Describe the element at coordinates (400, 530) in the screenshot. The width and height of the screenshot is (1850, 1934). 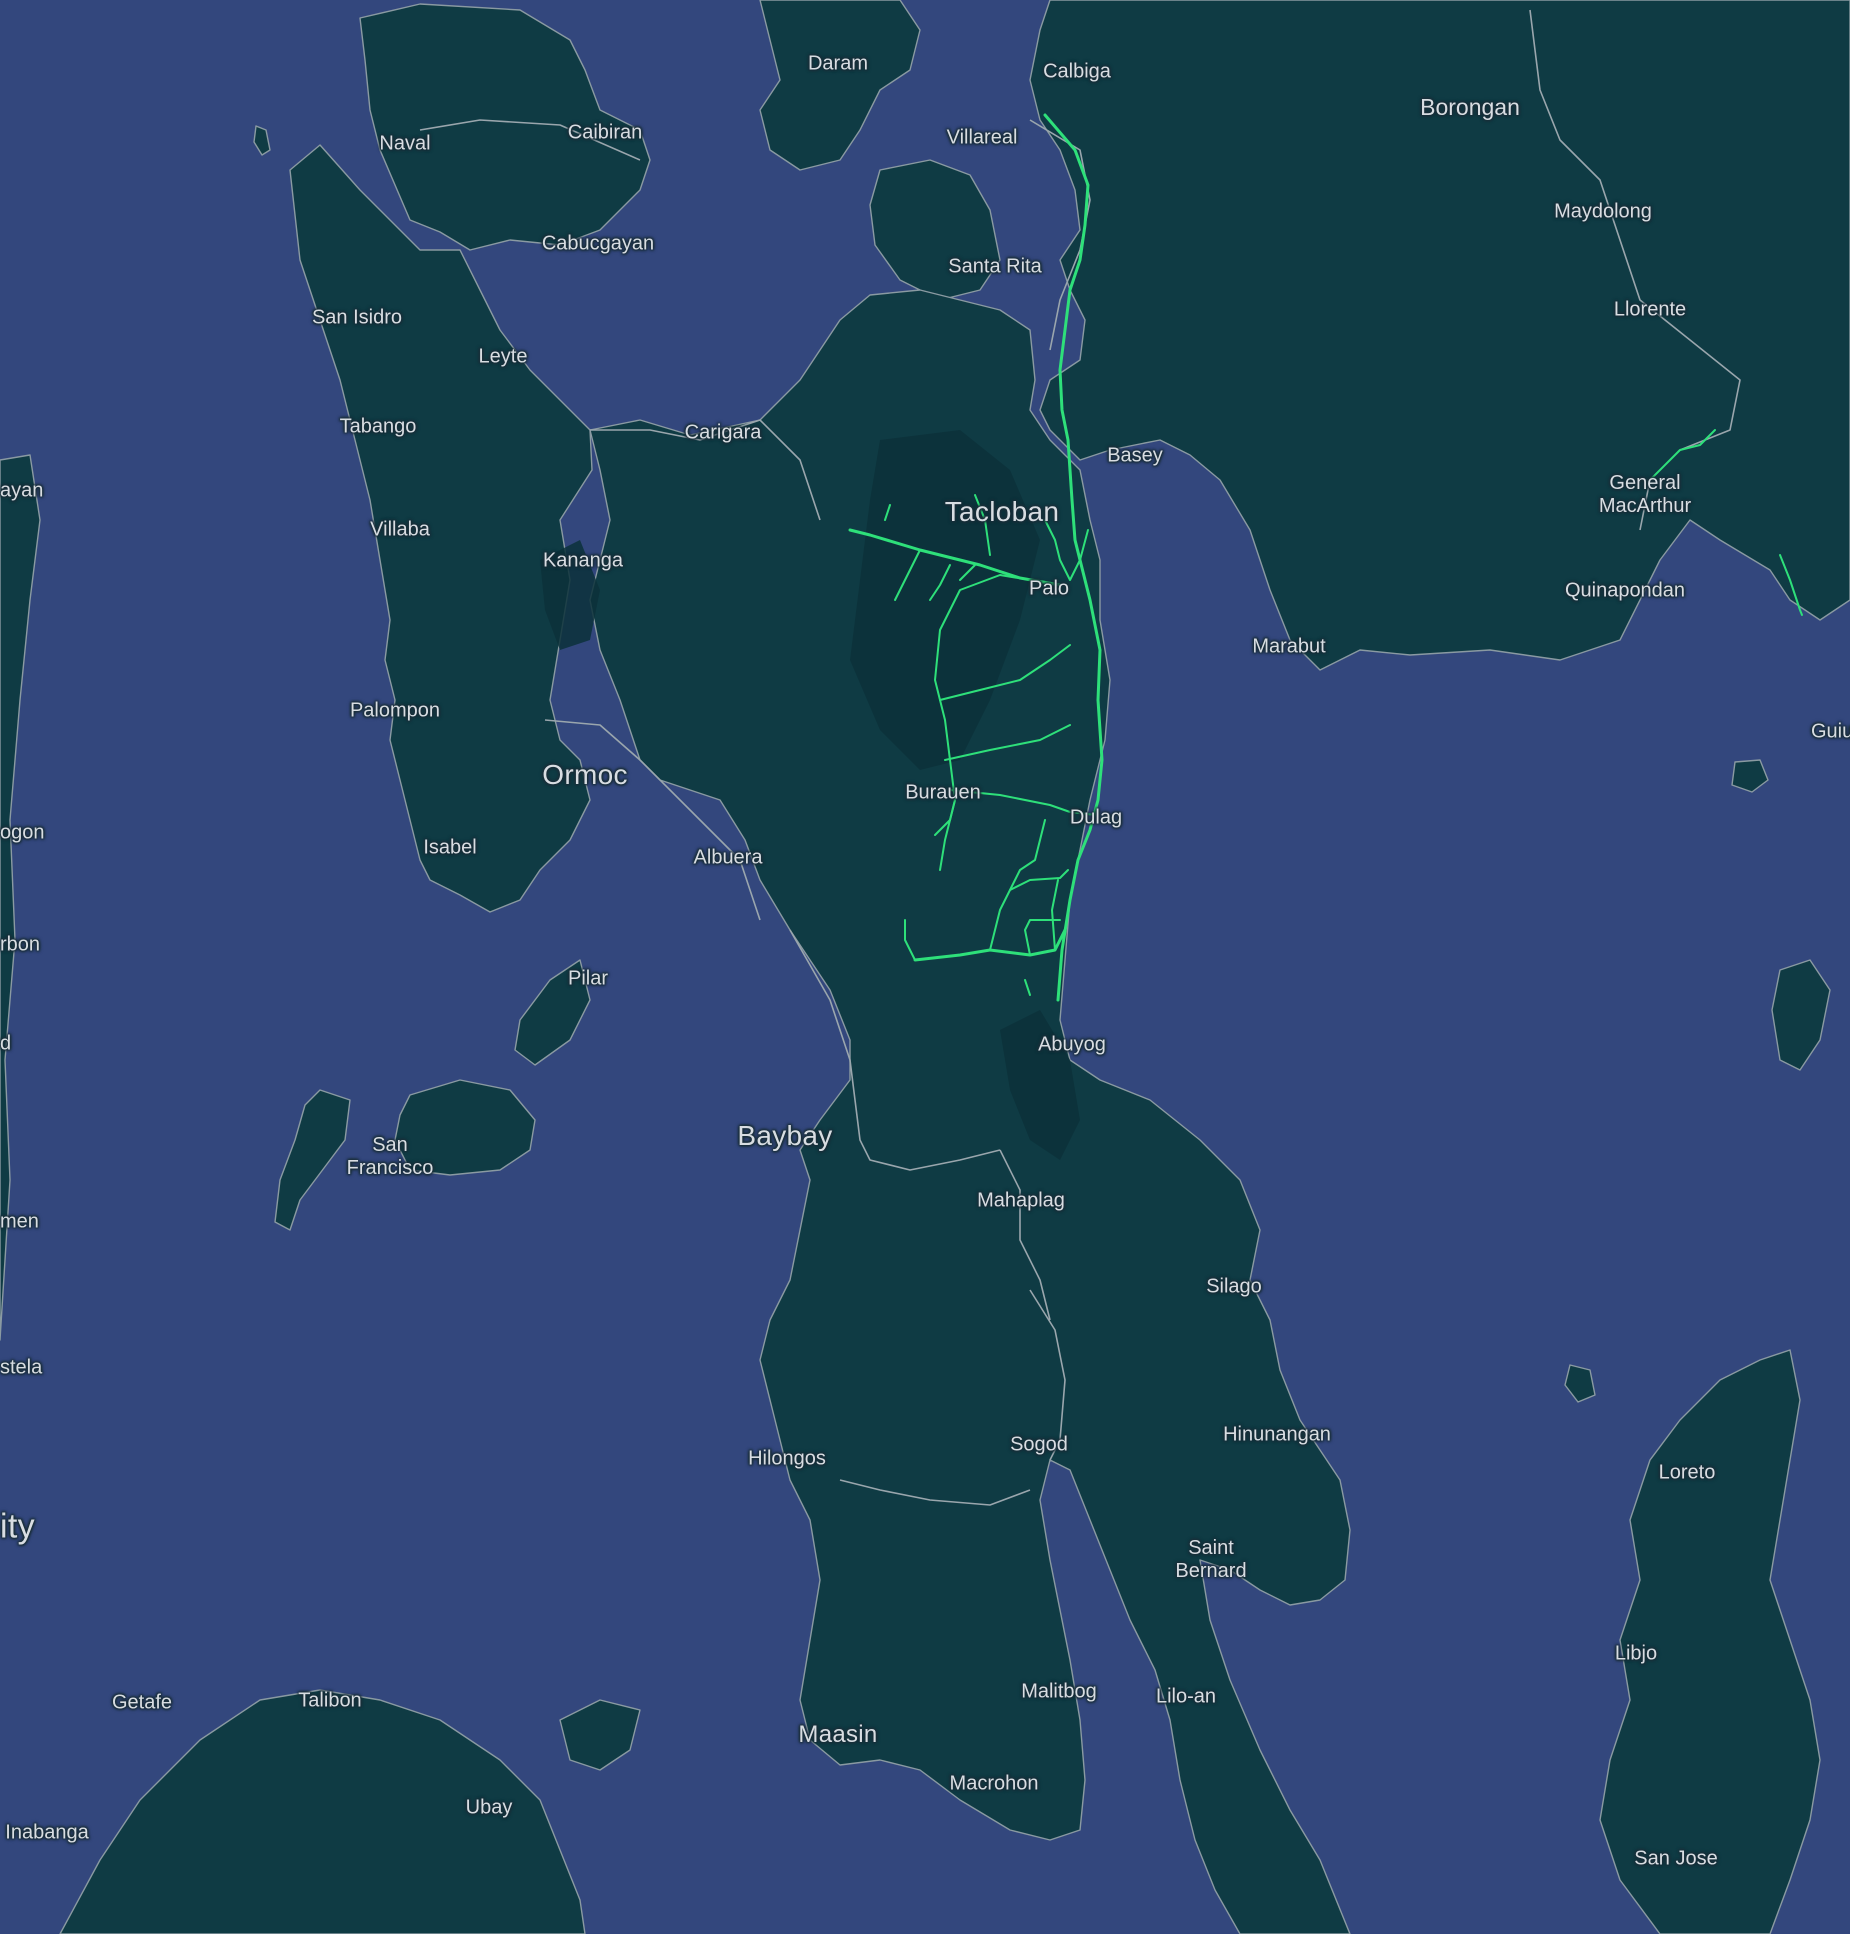
I see `place-label-villaba: Villaba` at that location.